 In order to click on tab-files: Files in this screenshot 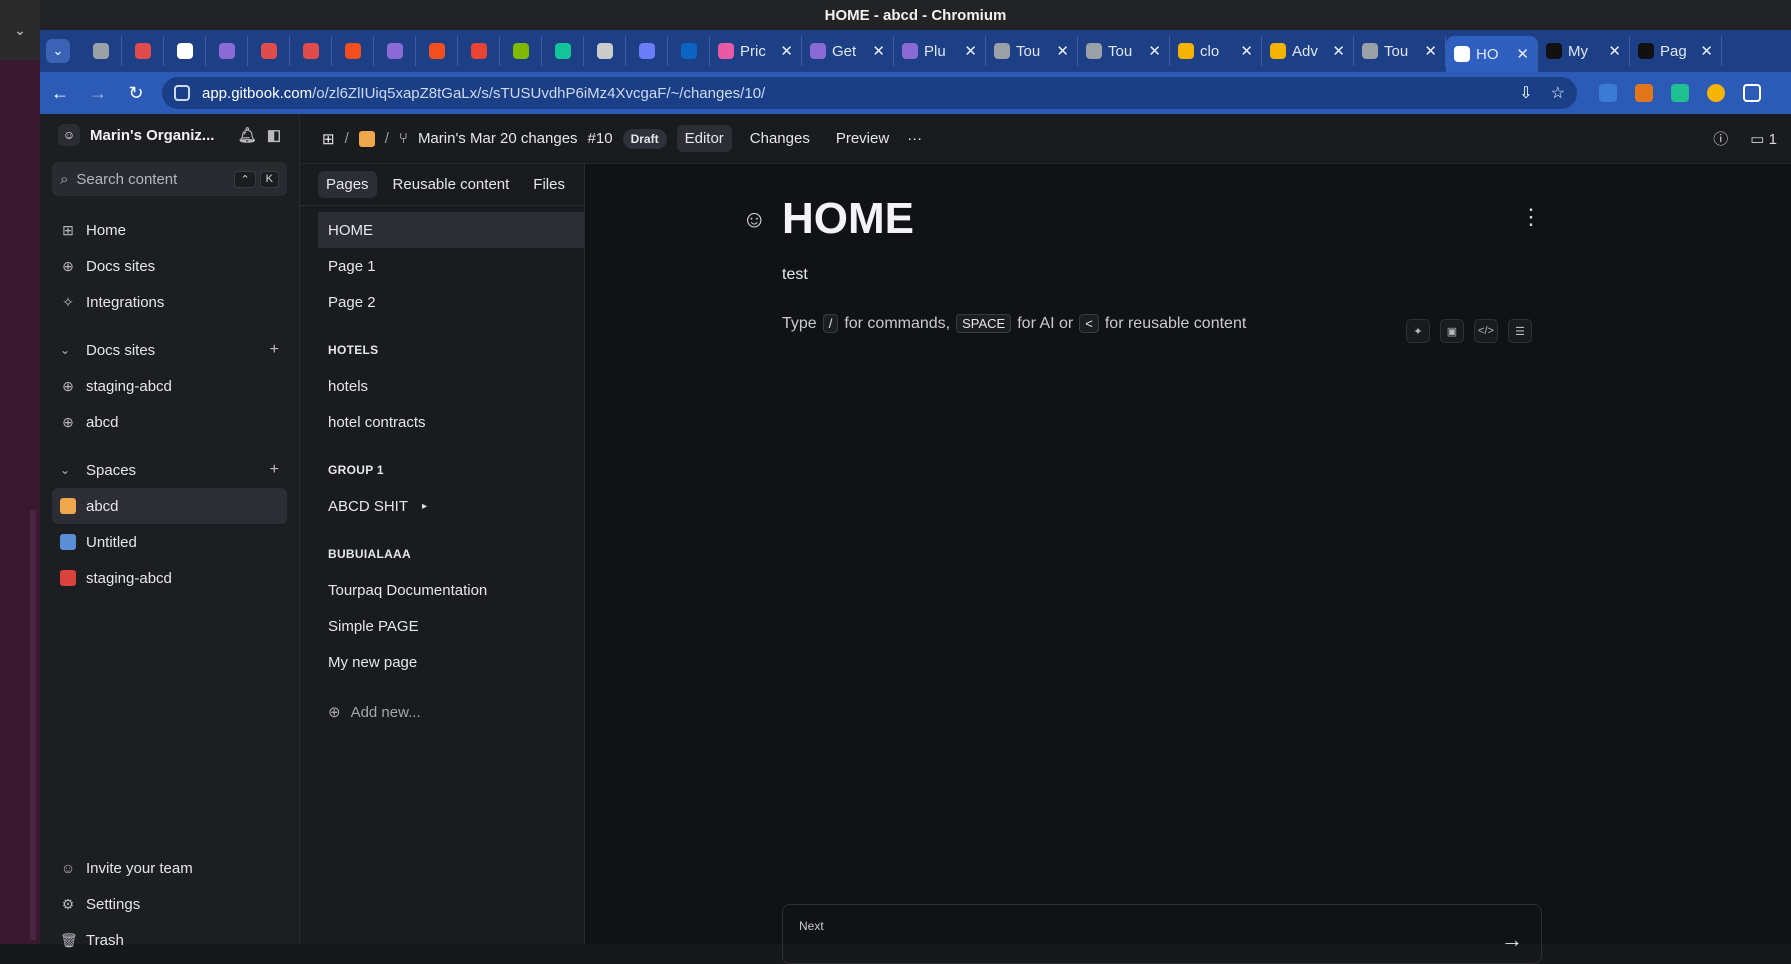, I will do `click(549, 184)`.